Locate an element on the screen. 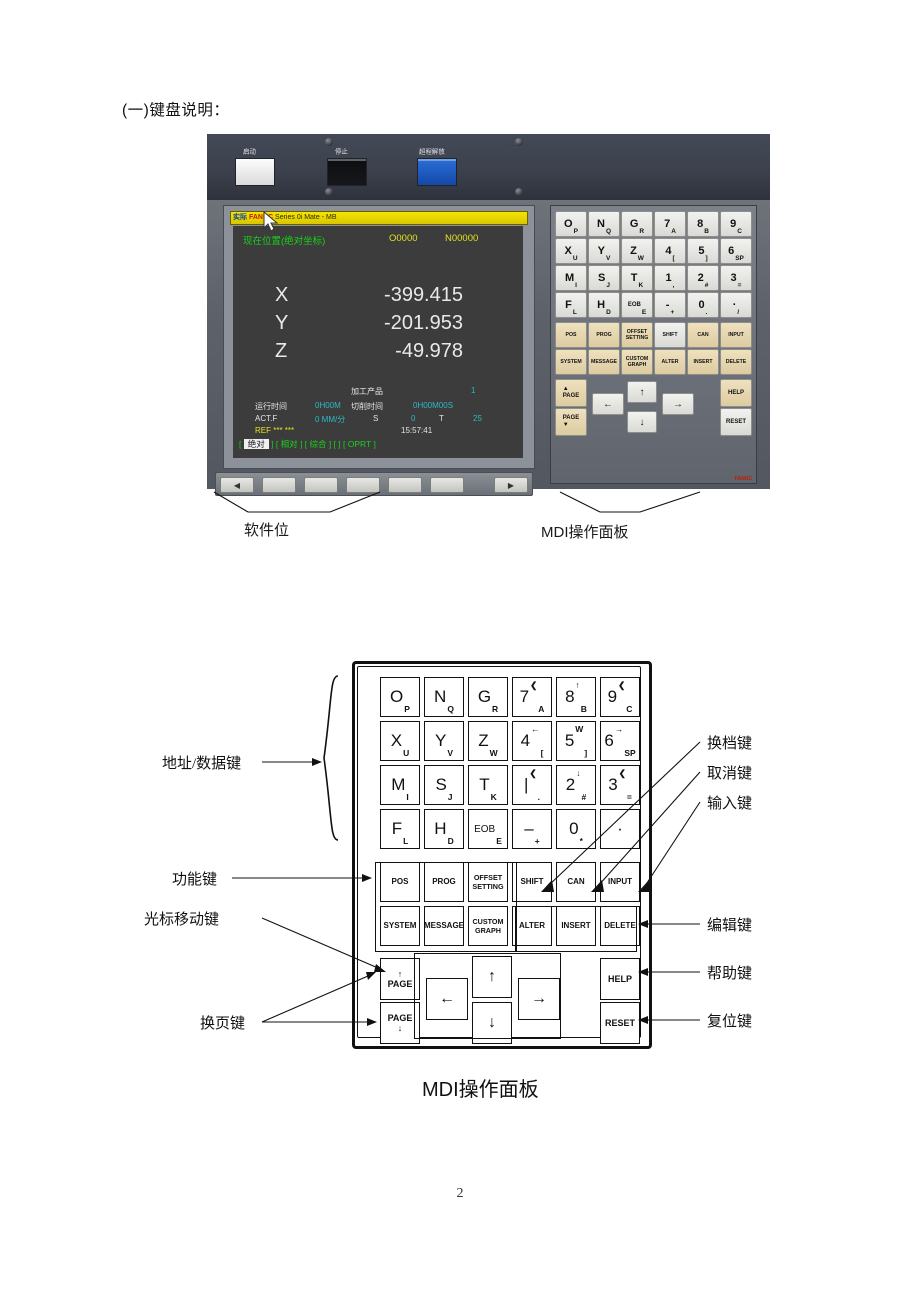 This screenshot has height=1300, width=920. photo-key-insert: INSERT is located at coordinates (703, 362).